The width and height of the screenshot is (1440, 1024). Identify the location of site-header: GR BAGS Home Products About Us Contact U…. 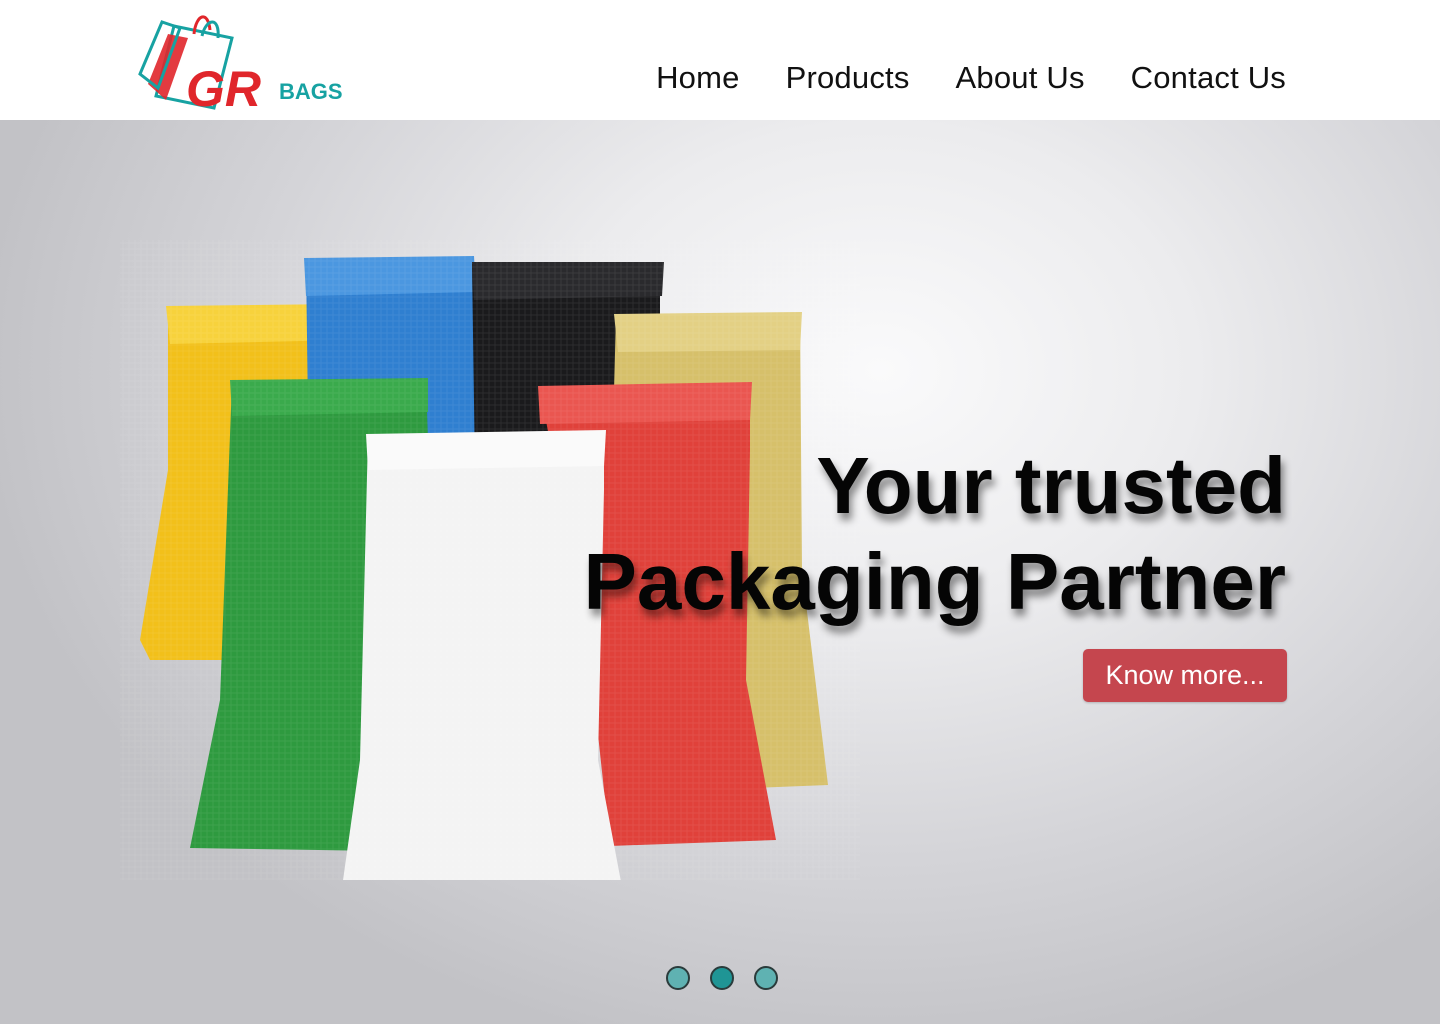
(720, 60).